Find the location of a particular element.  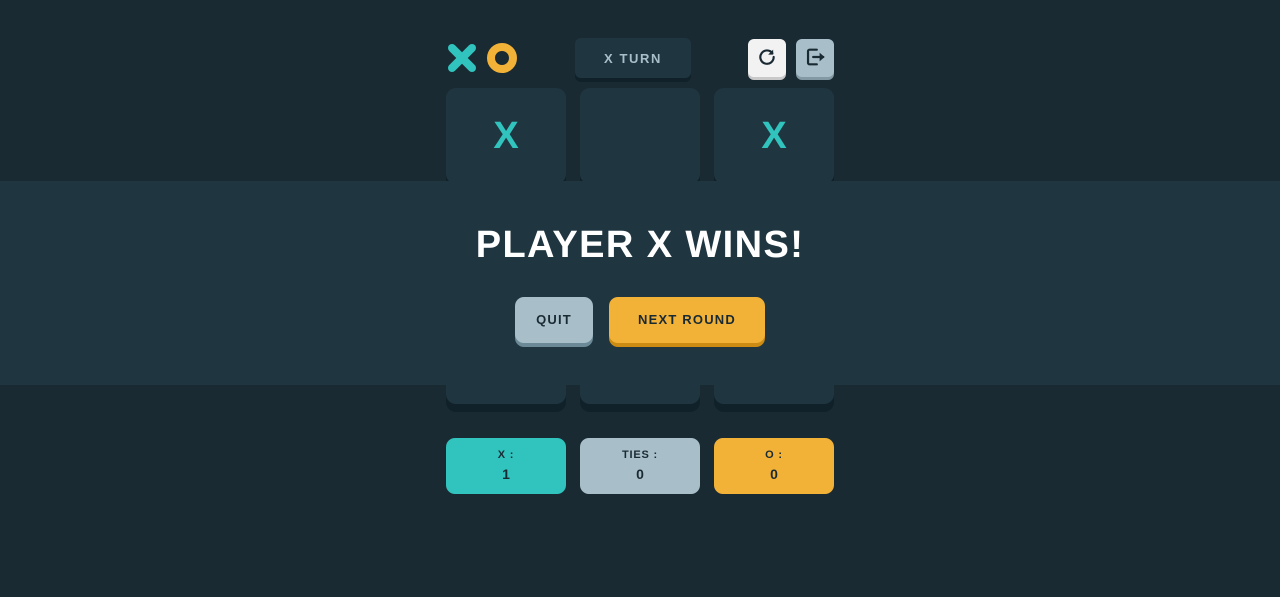

board-cell-0: X is located at coordinates (506, 136).